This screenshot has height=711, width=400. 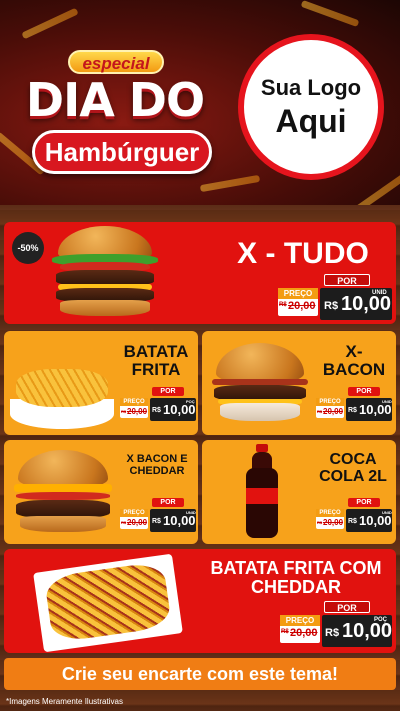 I want to click on discount-badge: -50%, so click(x=28, y=248).